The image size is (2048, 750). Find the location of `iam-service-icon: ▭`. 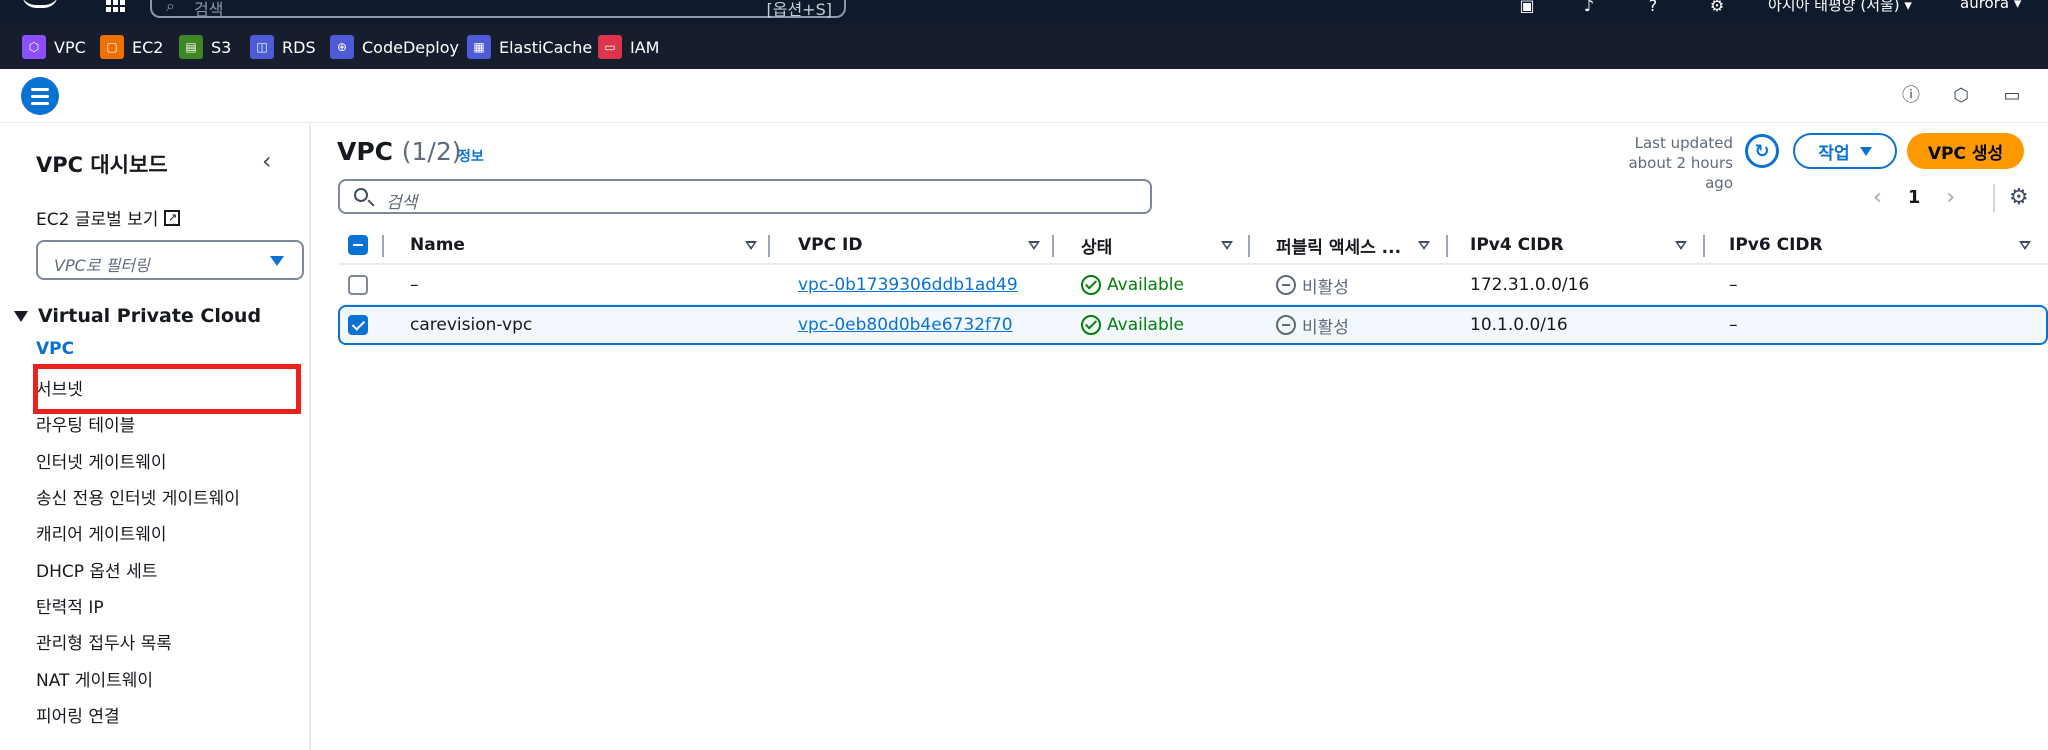

iam-service-icon: ▭ is located at coordinates (610, 47).